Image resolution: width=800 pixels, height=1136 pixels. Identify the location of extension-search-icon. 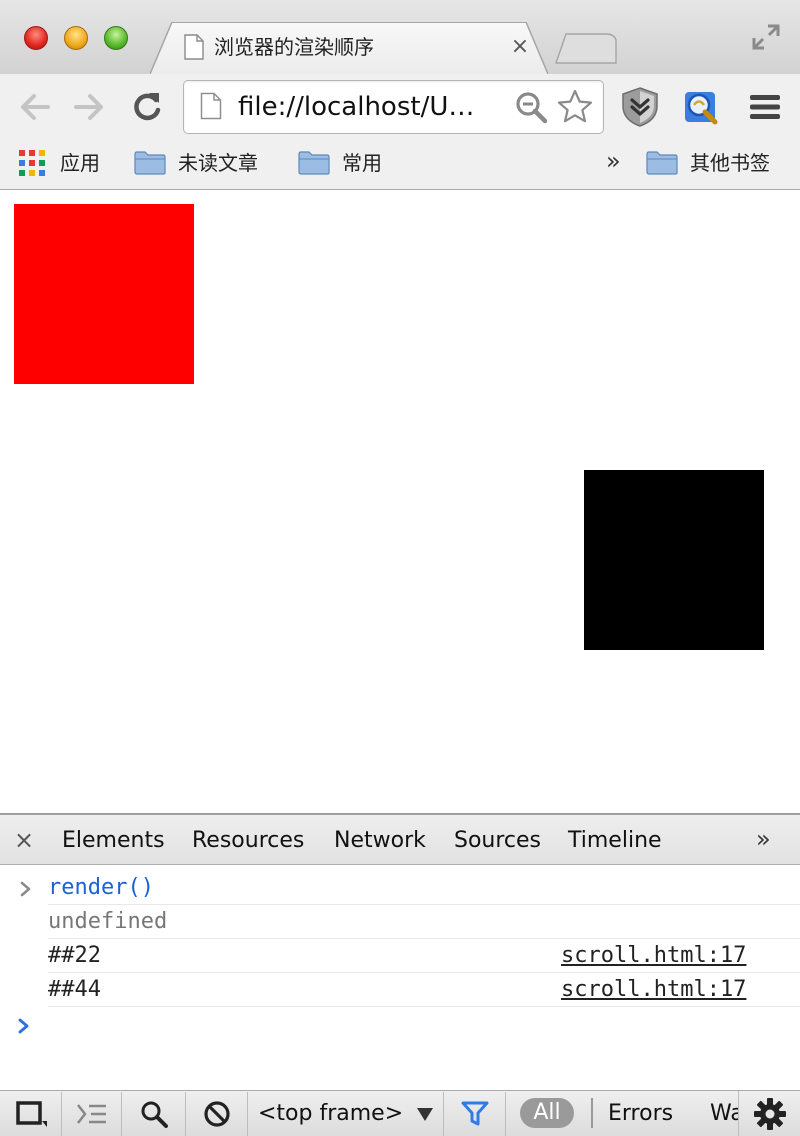
(702, 107).